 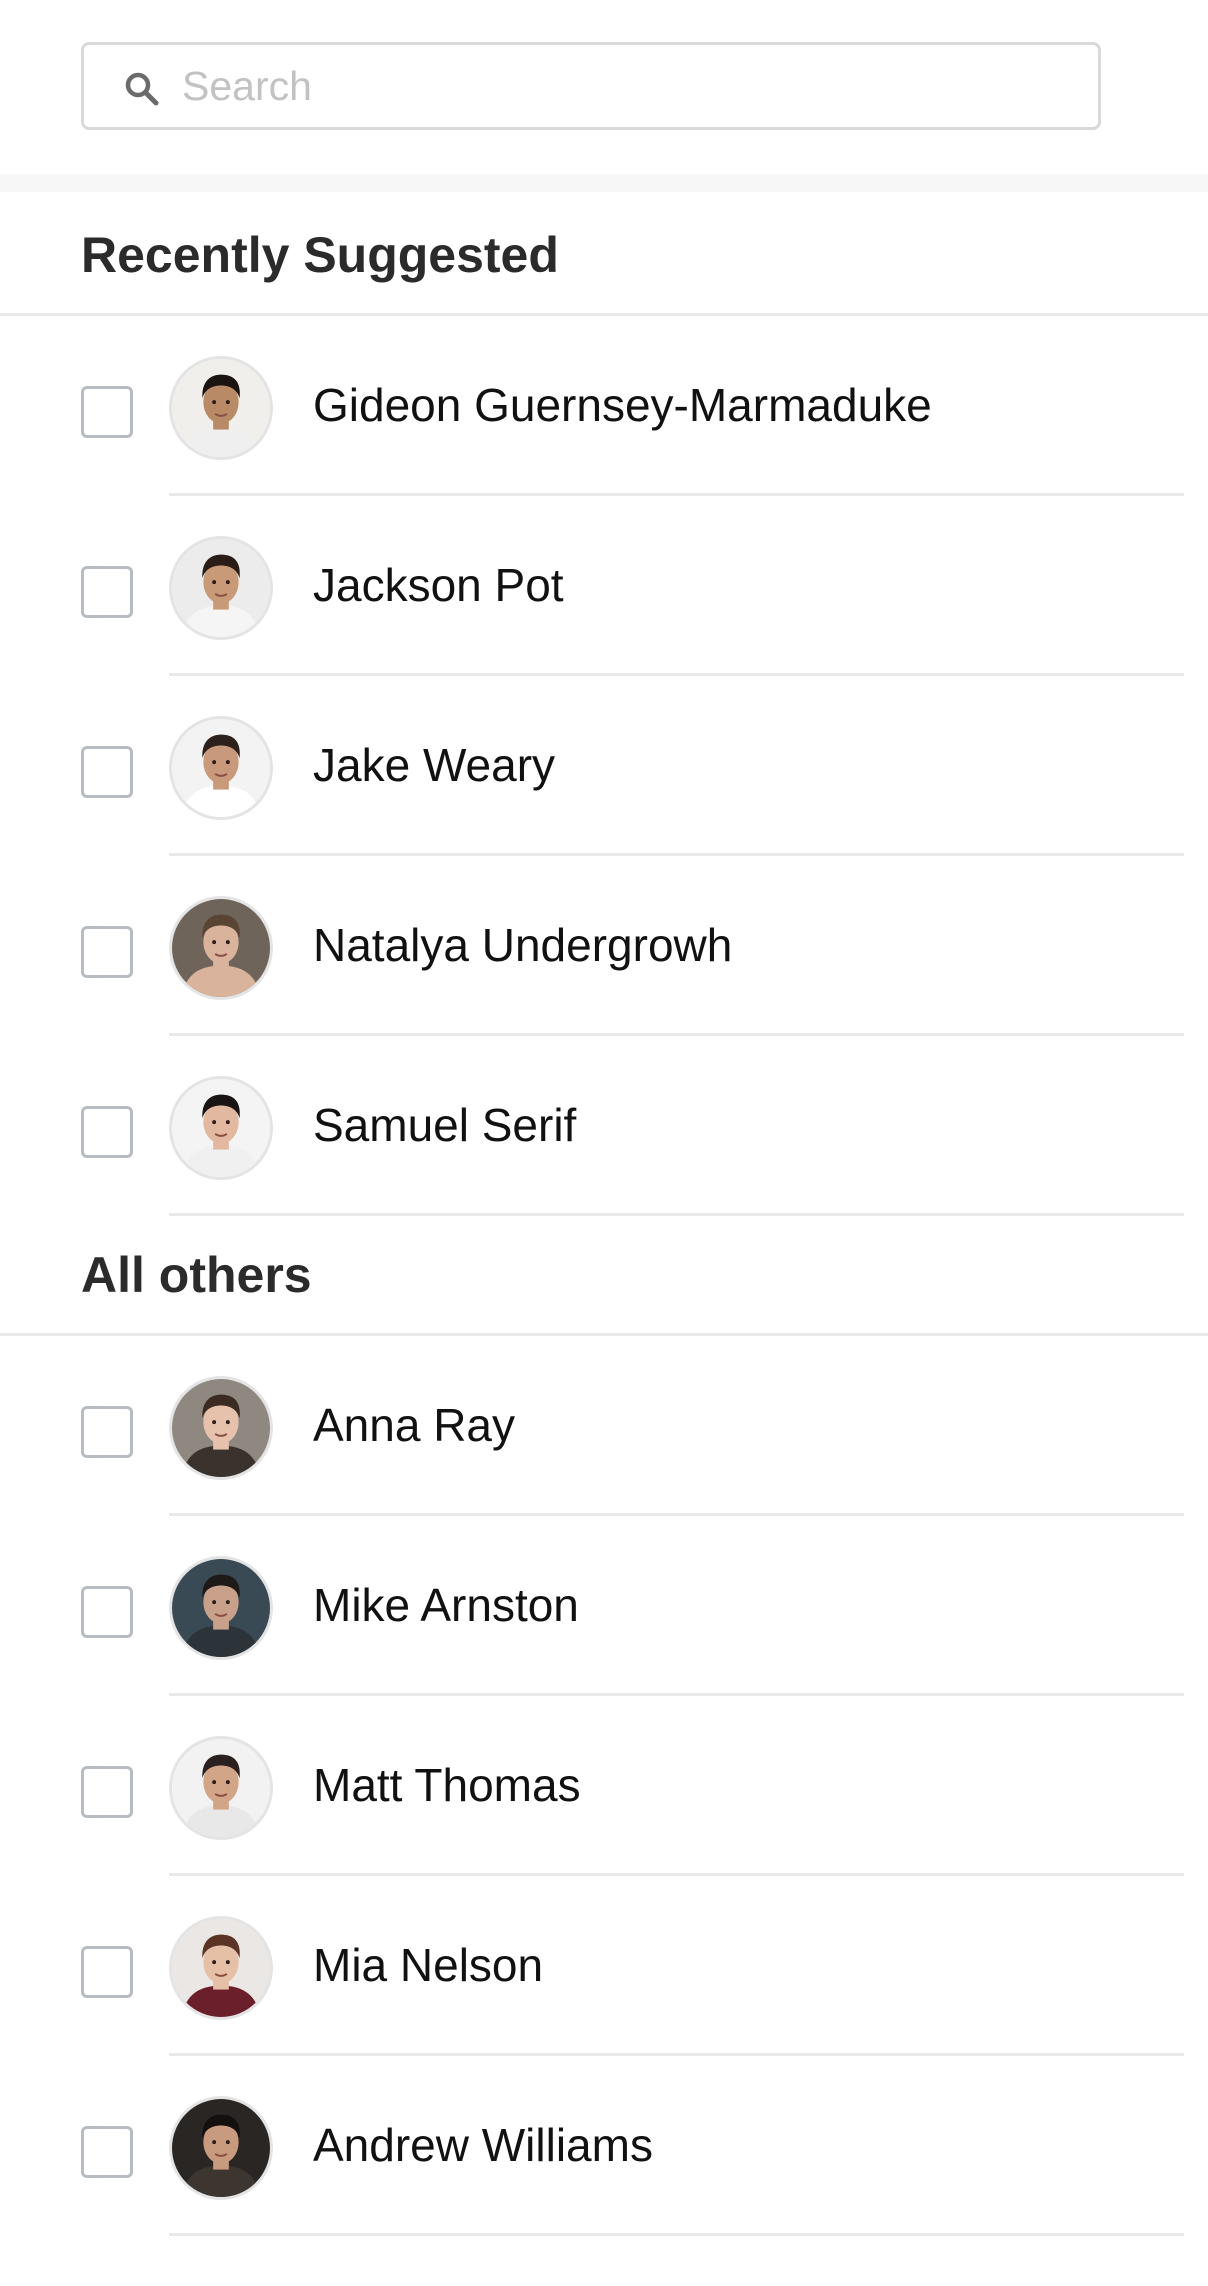 I want to click on contact-row: Natalya Undergrowh, so click(x=604, y=946).